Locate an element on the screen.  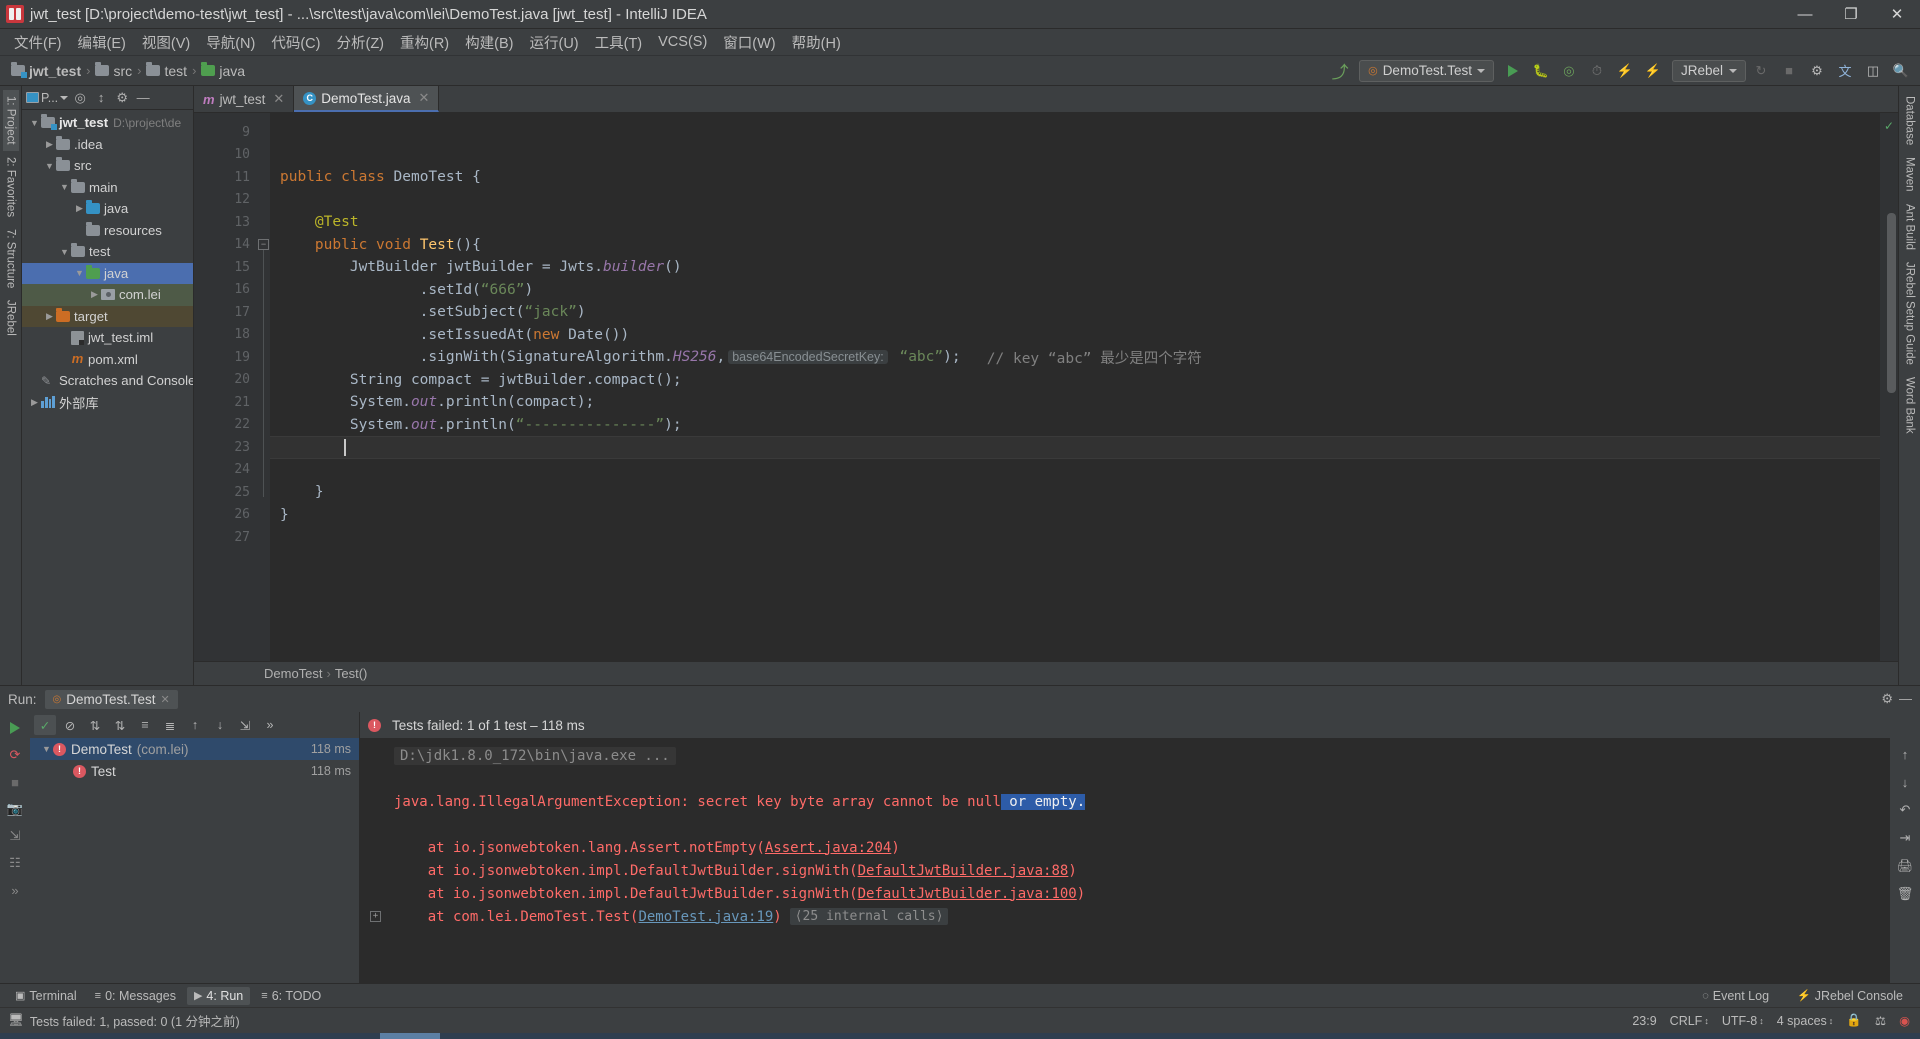
rerun-failed-icon: ⟳ is located at coordinates (15, 755).